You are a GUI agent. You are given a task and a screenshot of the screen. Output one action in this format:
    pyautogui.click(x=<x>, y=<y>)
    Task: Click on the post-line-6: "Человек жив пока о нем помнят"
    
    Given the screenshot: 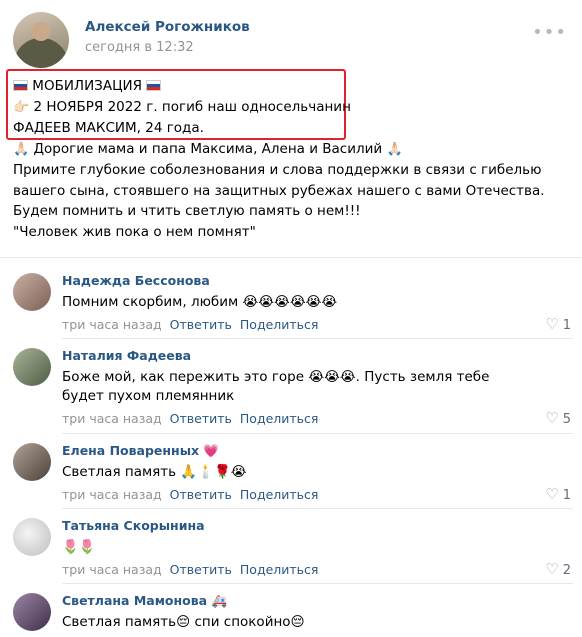 What is the action you would take?
    pyautogui.click(x=134, y=231)
    